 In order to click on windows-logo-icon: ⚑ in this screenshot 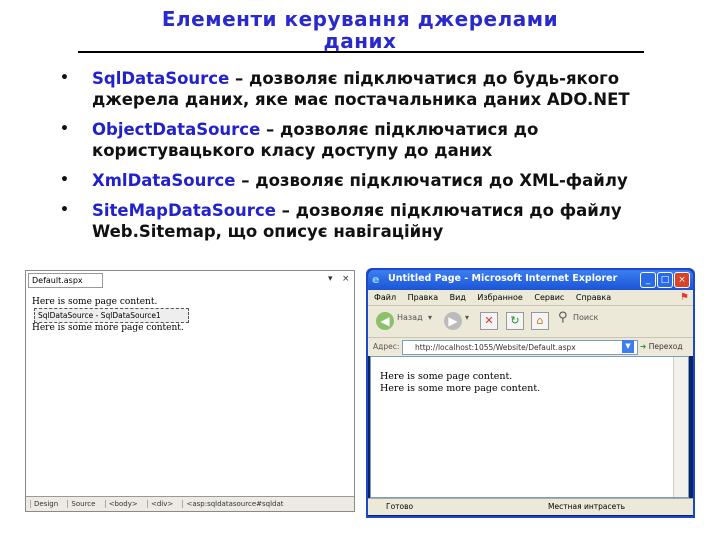, I will do `click(684, 297)`.